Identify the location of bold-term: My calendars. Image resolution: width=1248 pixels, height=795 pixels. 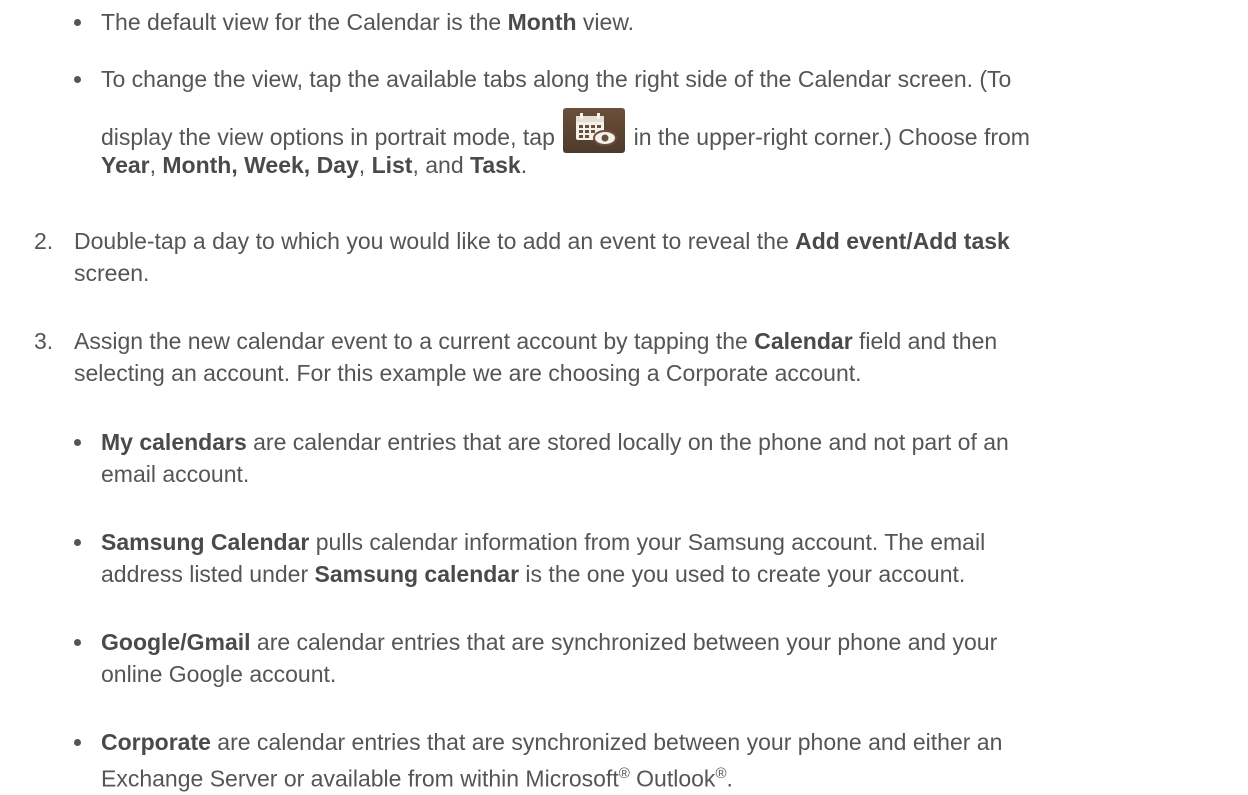
(174, 442).